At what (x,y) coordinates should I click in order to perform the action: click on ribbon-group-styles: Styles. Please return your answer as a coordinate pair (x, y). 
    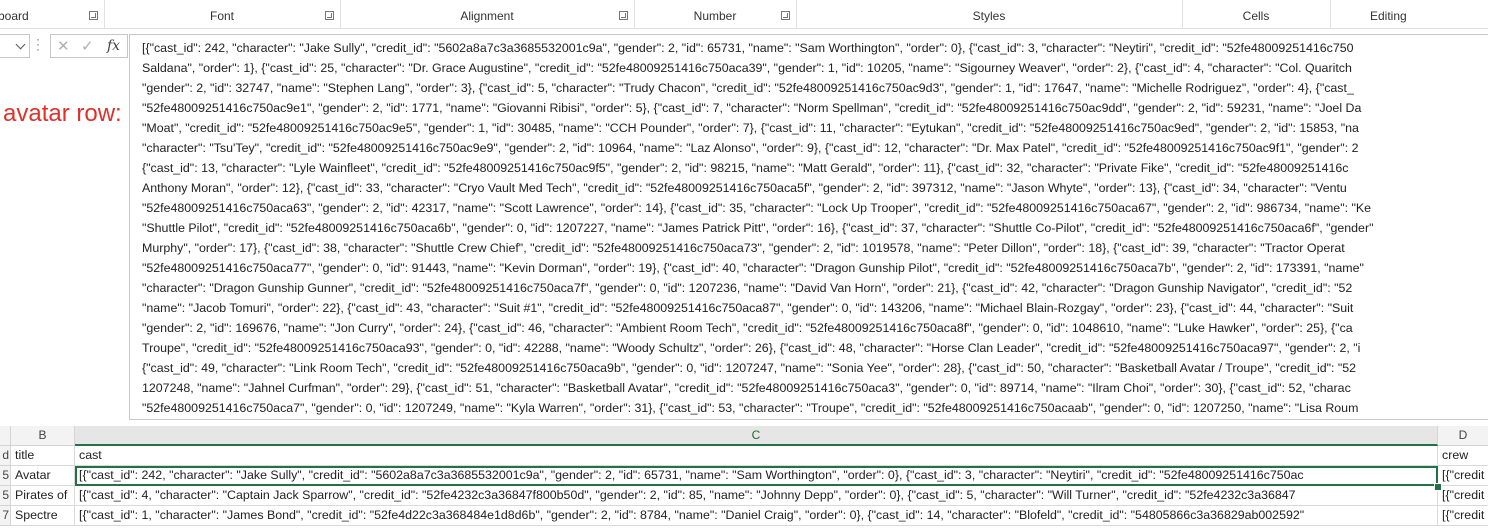
    Looking at the image, I should click on (989, 14).